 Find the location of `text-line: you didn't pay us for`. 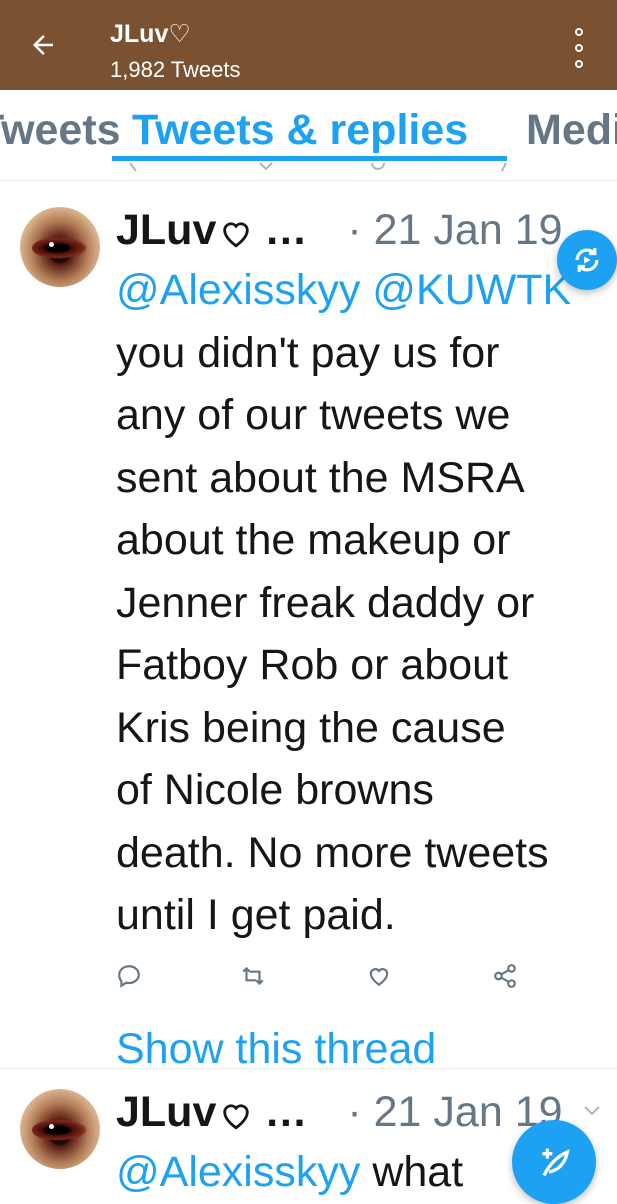

text-line: you didn't pay us for is located at coordinates (308, 352).